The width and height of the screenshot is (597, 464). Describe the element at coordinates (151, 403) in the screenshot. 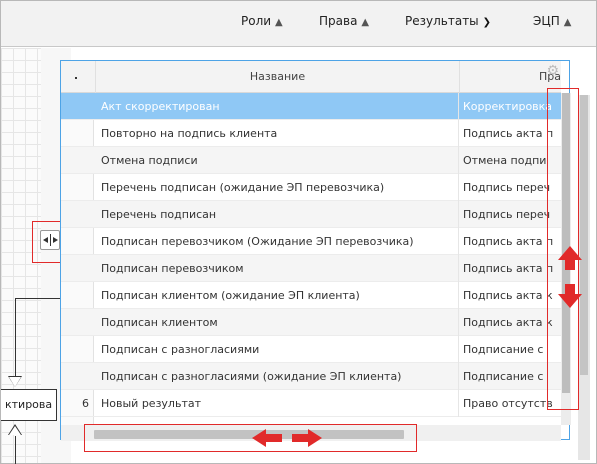

I see `row-name: Новый результат` at that location.